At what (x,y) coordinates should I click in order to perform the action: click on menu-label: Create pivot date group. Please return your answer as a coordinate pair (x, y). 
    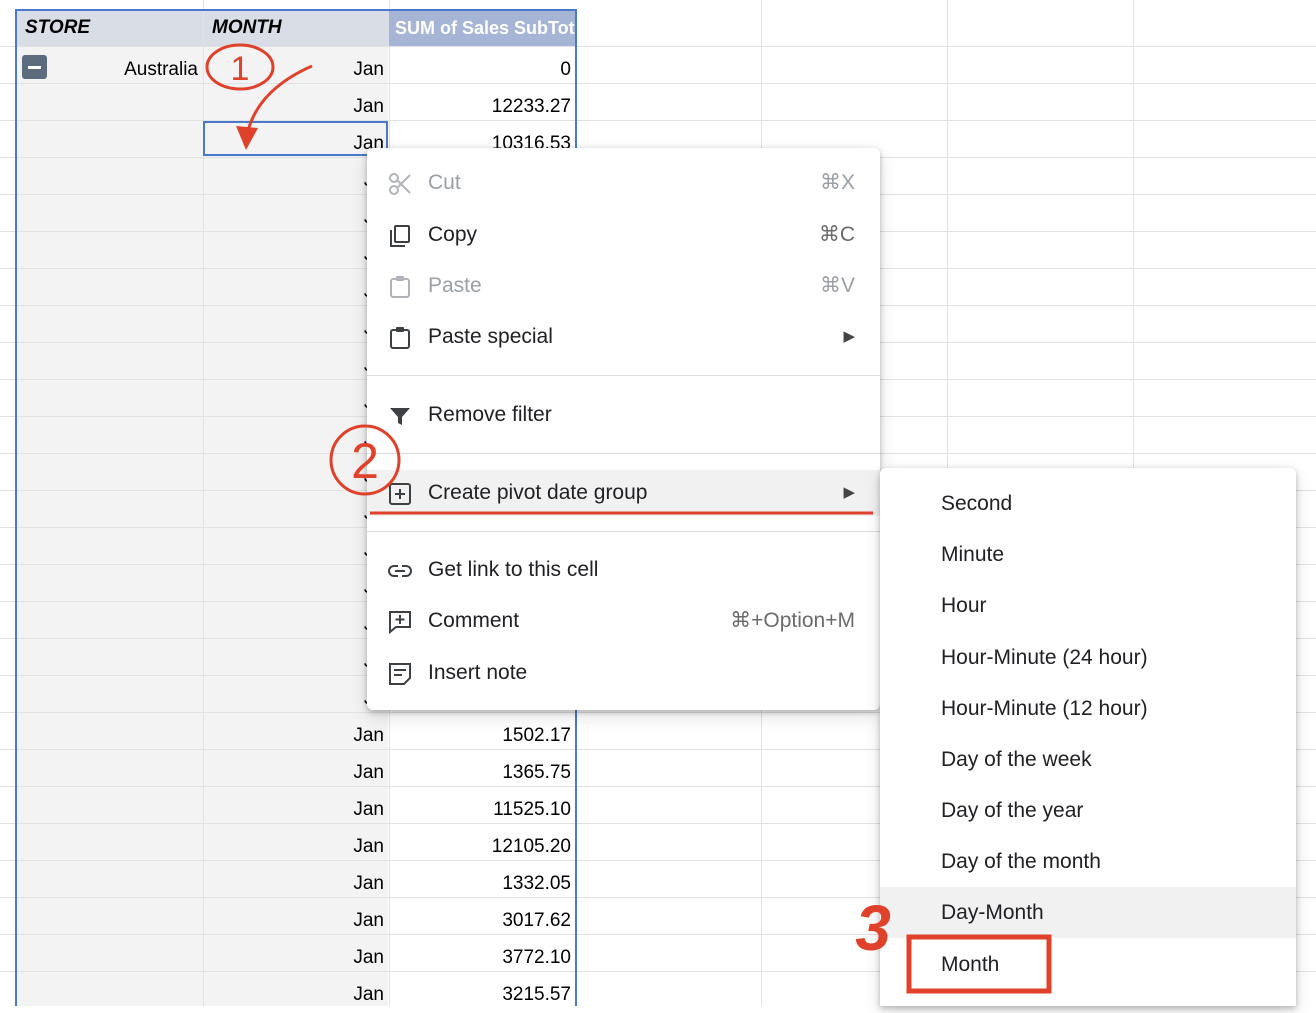
    Looking at the image, I should click on (538, 492).